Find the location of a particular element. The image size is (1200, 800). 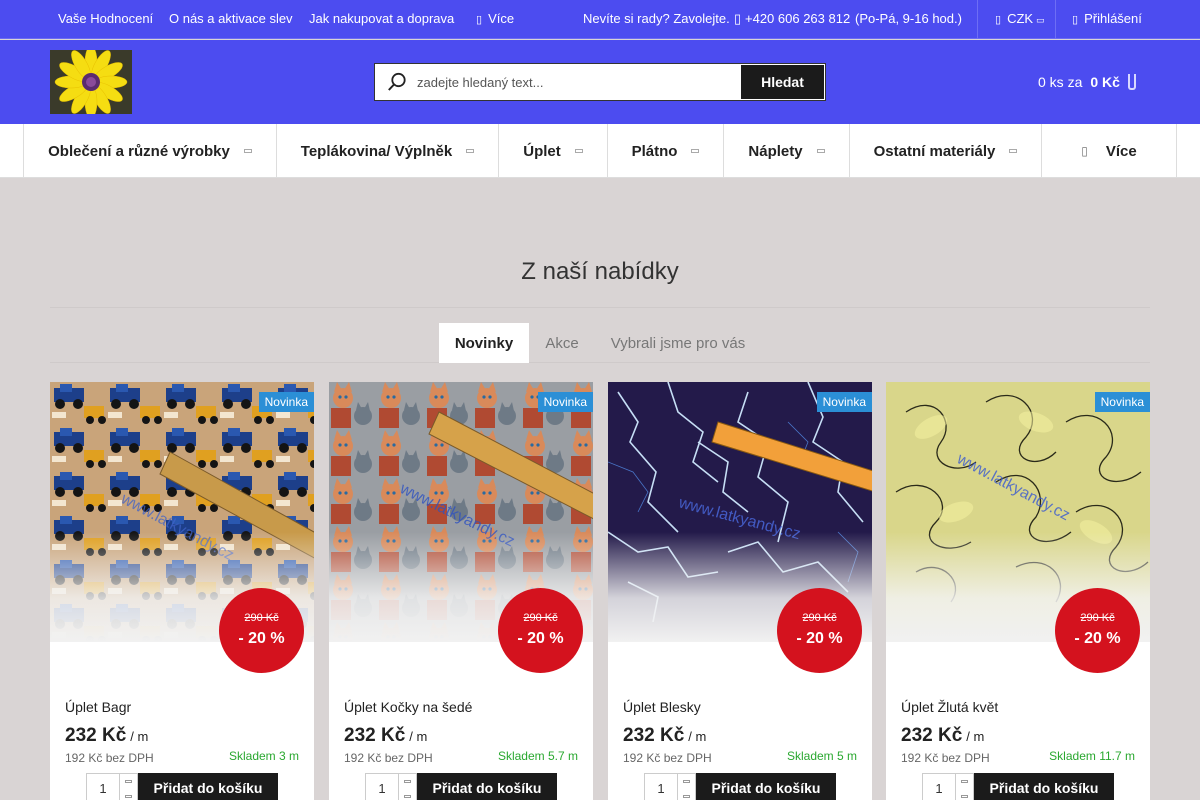

section-title: Z naší nabídky is located at coordinates (600, 271).